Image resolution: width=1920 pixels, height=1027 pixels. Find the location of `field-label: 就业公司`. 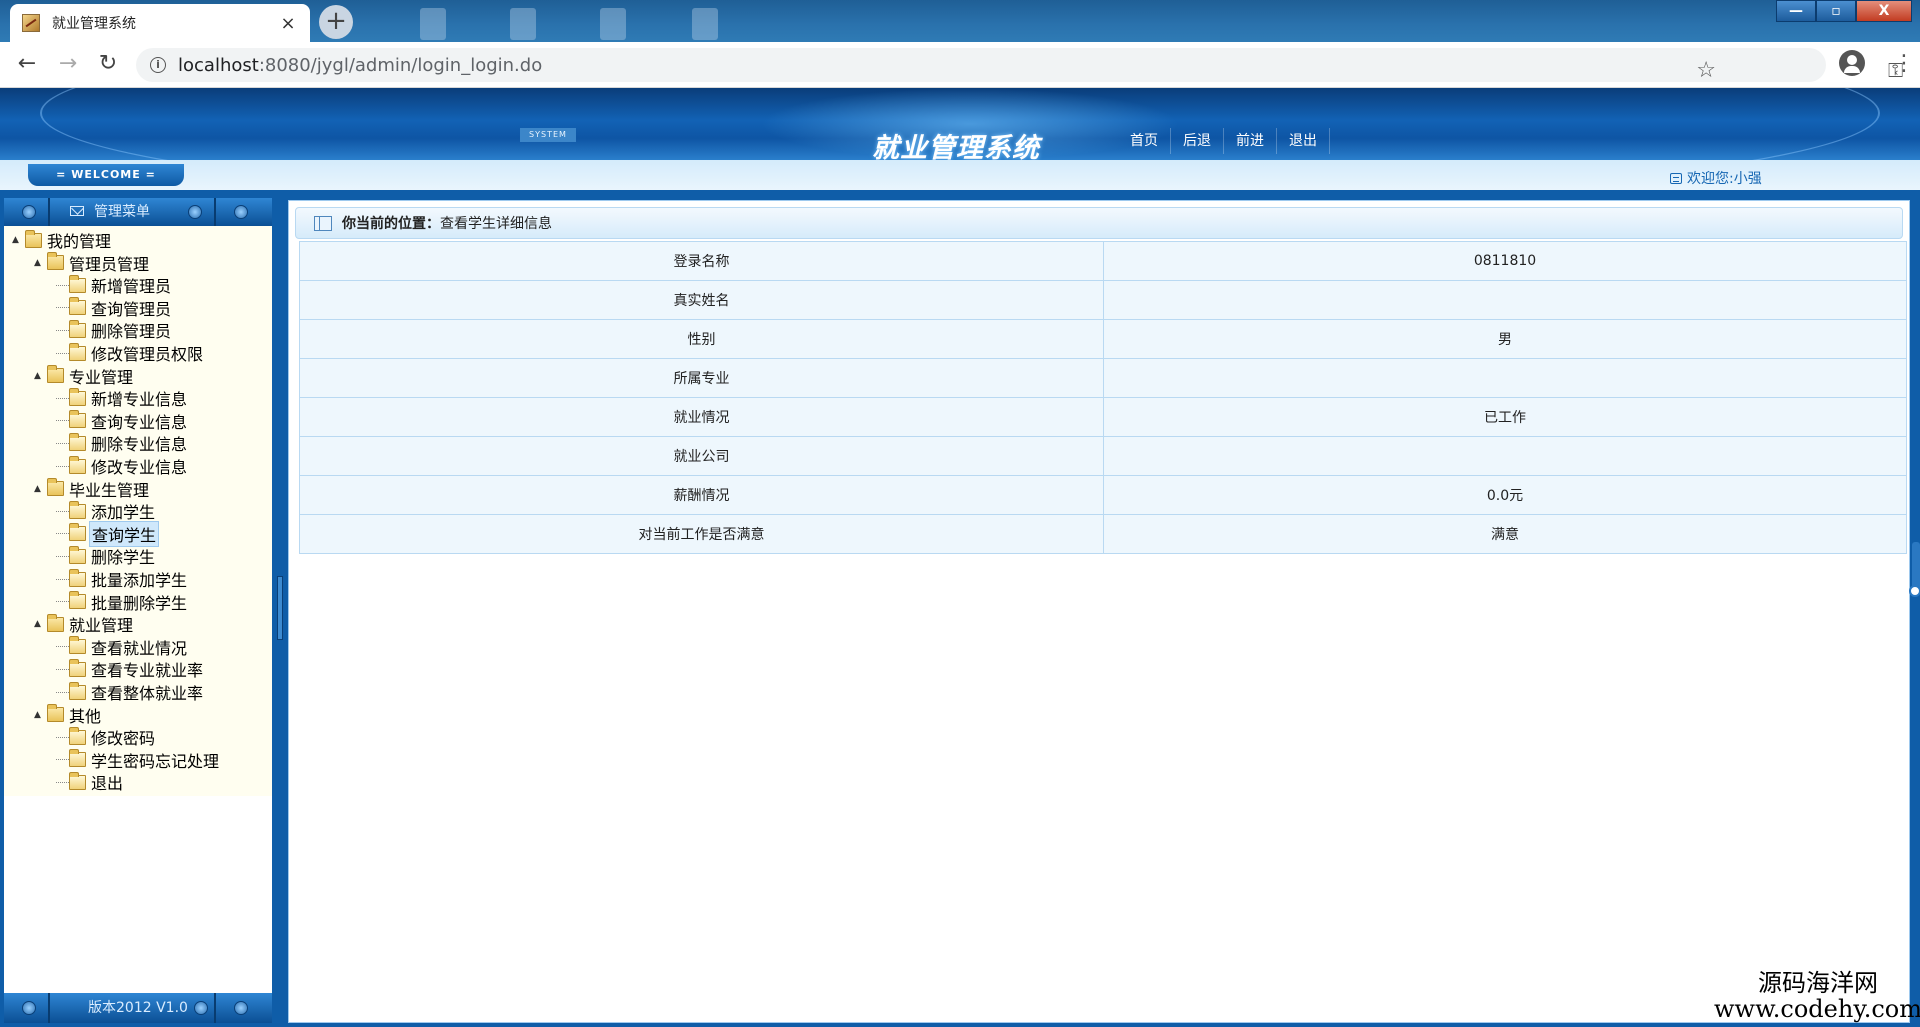

field-label: 就业公司 is located at coordinates (701, 456).